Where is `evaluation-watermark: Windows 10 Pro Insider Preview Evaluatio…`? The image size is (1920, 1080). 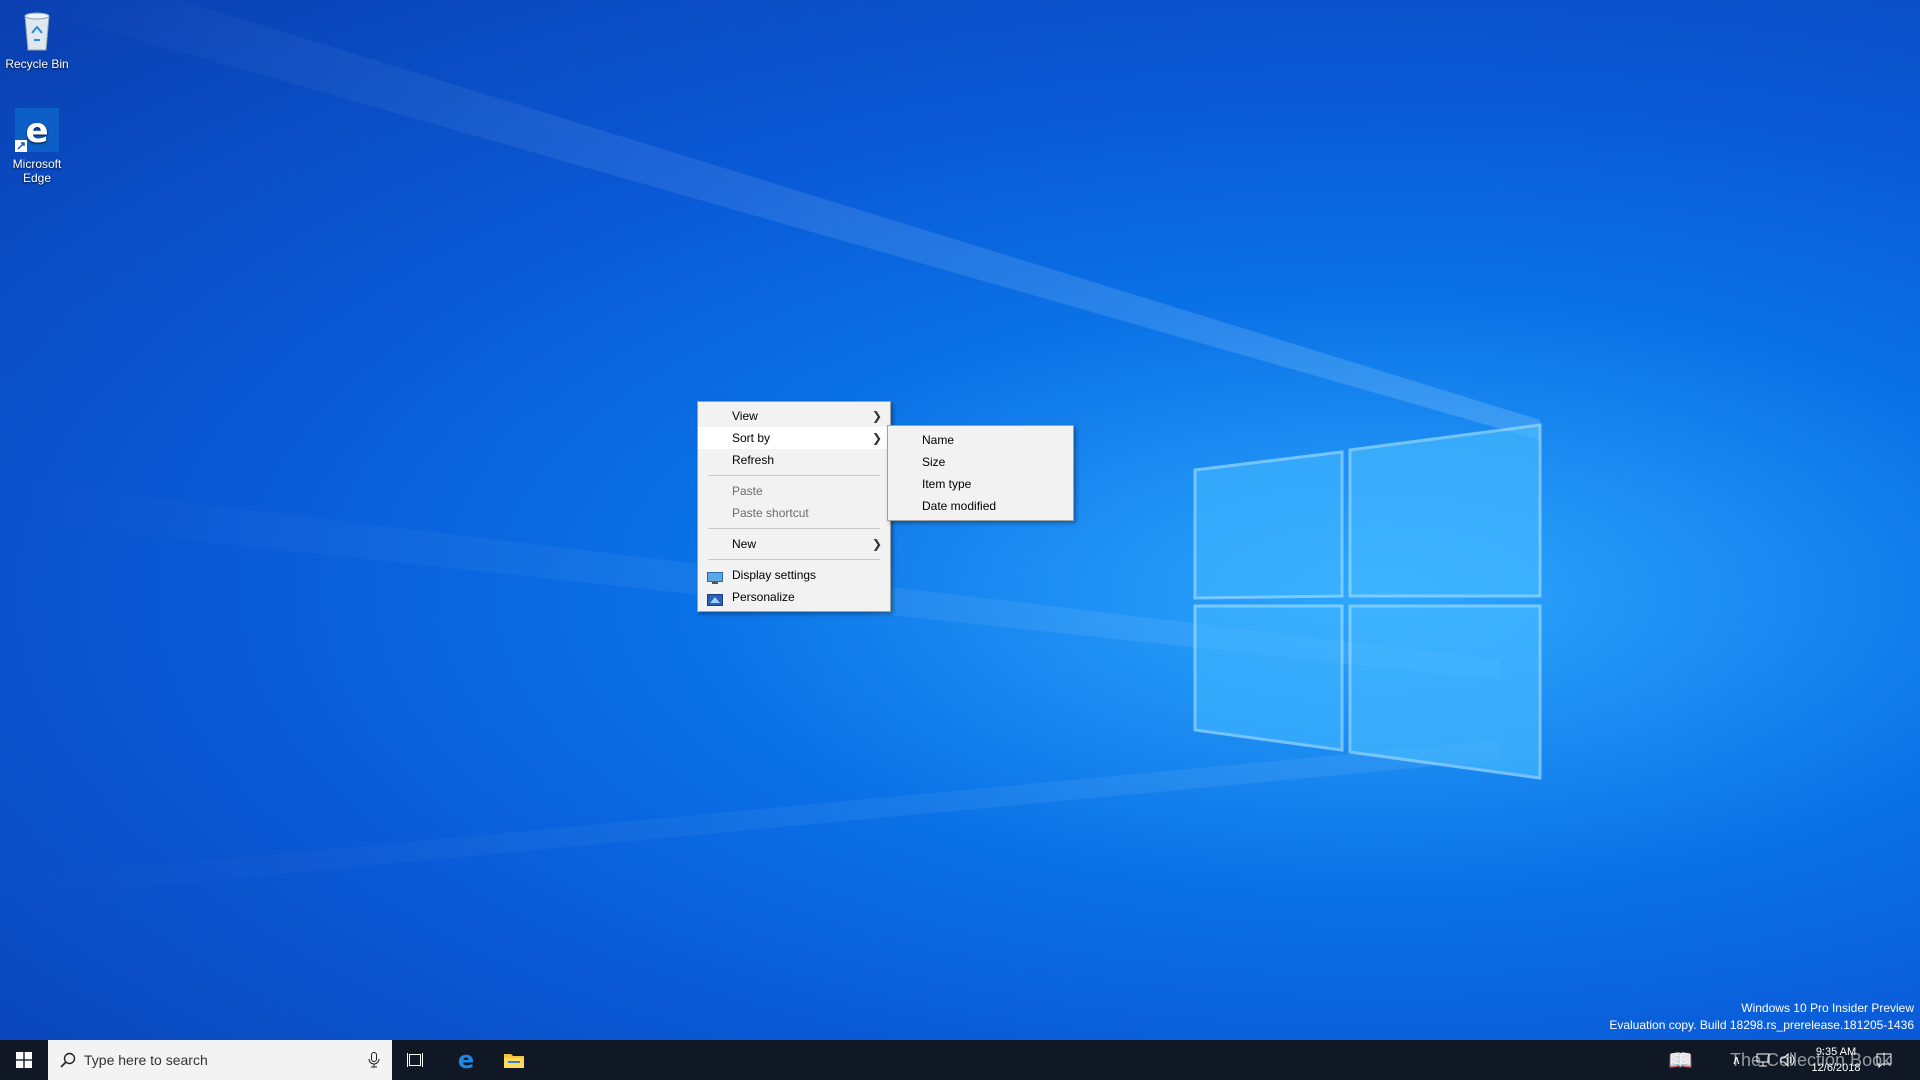
evaluation-watermark: Windows 10 Pro Insider Preview Evaluatio… is located at coordinates (1761, 1017).